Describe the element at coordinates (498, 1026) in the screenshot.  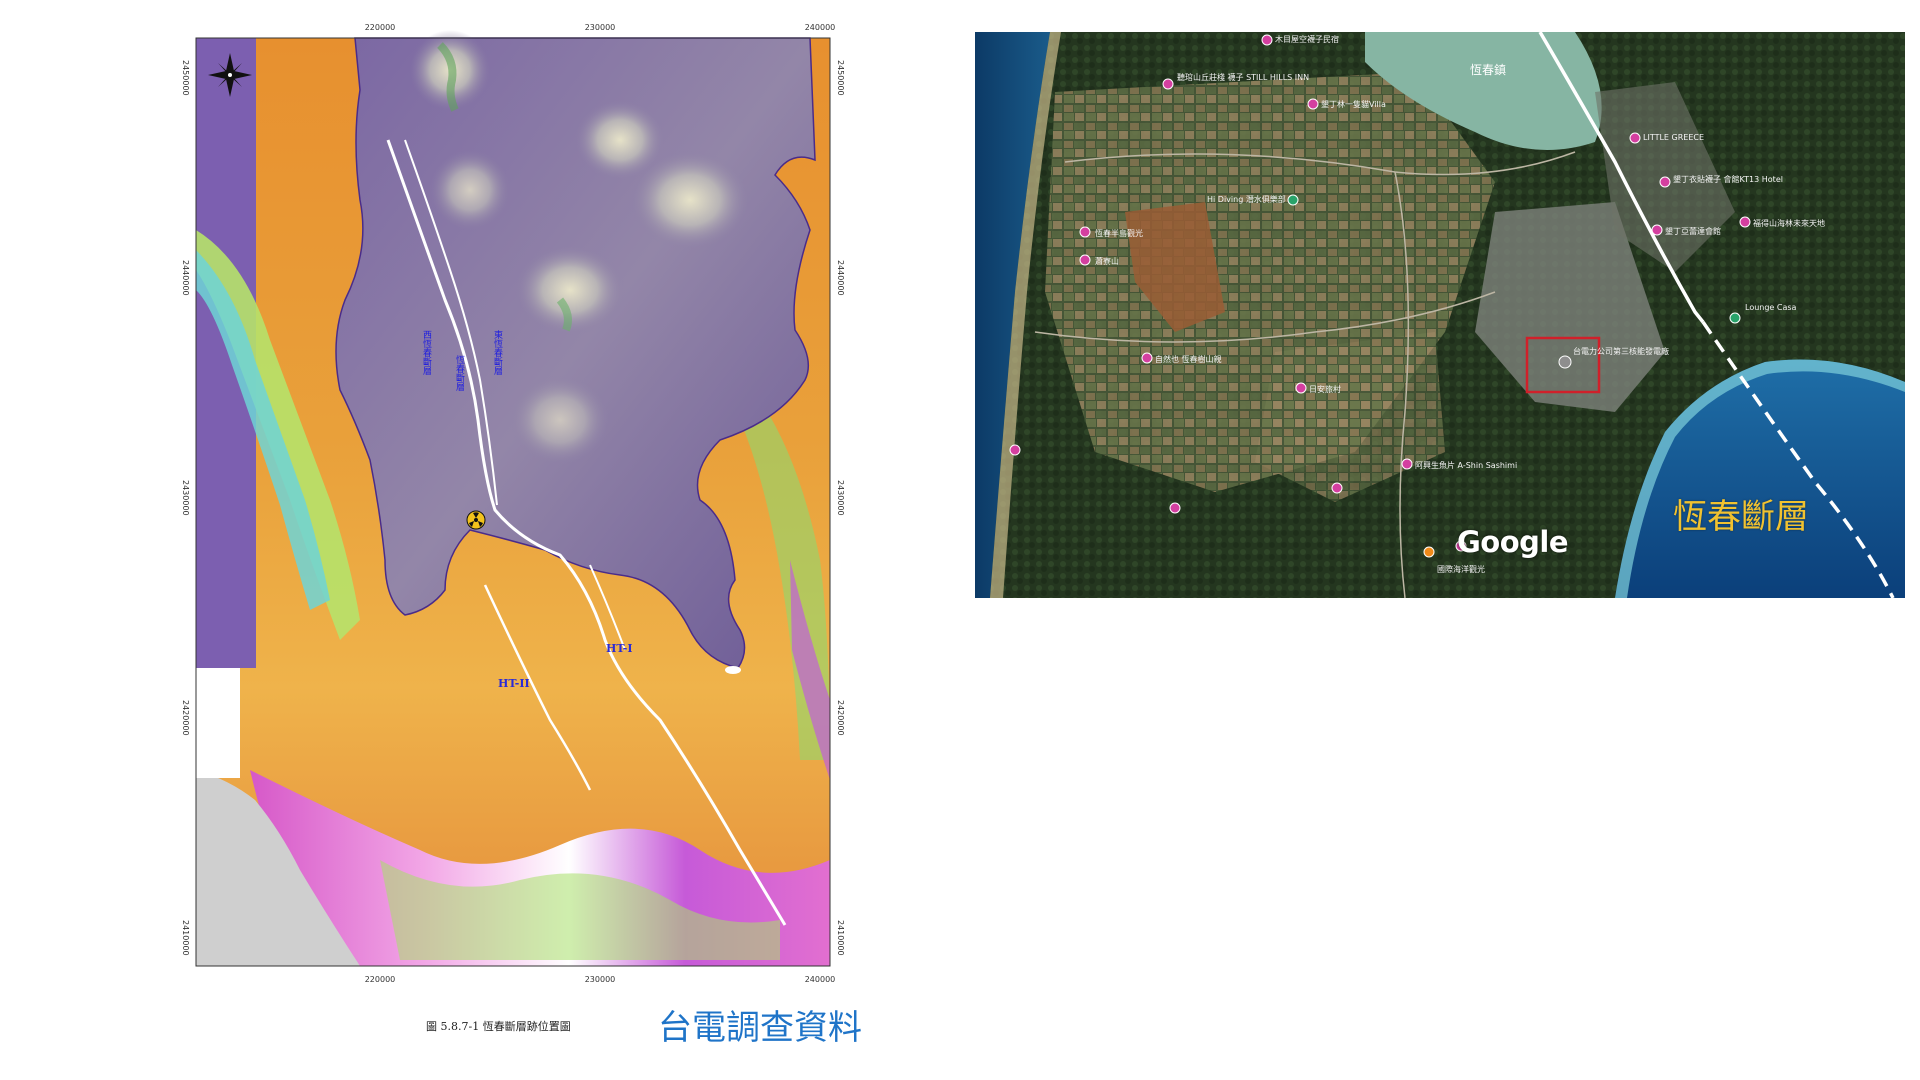
I see `figure-caption: 圖 5.8.7-1 恆春斷層跡位置圖` at that location.